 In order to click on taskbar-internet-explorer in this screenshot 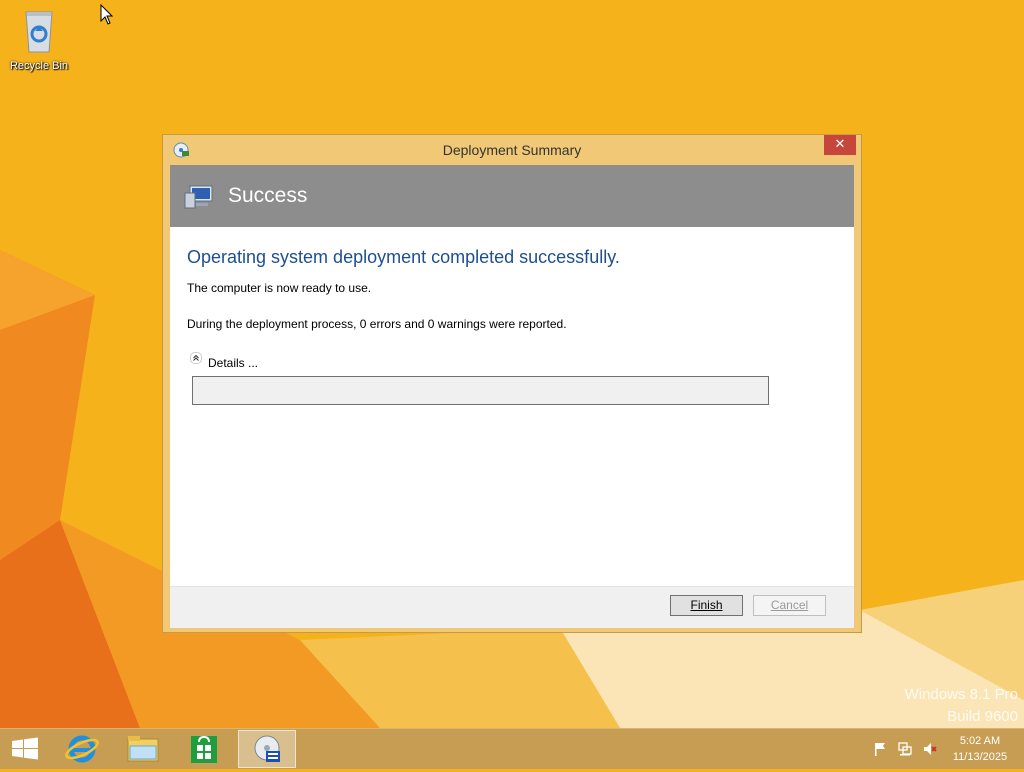, I will do `click(82, 749)`.